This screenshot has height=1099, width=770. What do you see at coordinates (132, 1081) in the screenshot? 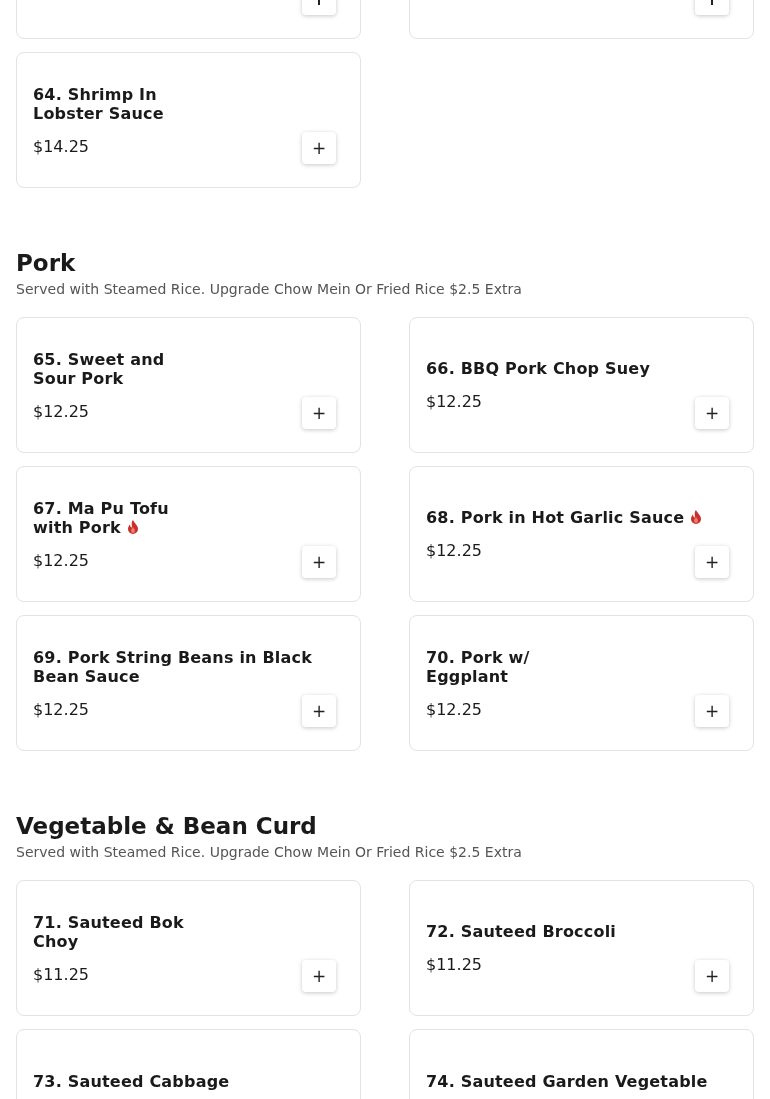
I see `item-title: 73. Sauteed Cabbage` at bounding box center [132, 1081].